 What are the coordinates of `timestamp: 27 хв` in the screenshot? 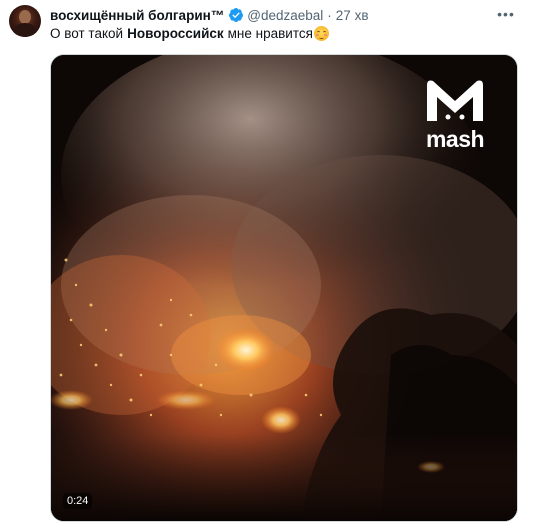 It's located at (352, 15).